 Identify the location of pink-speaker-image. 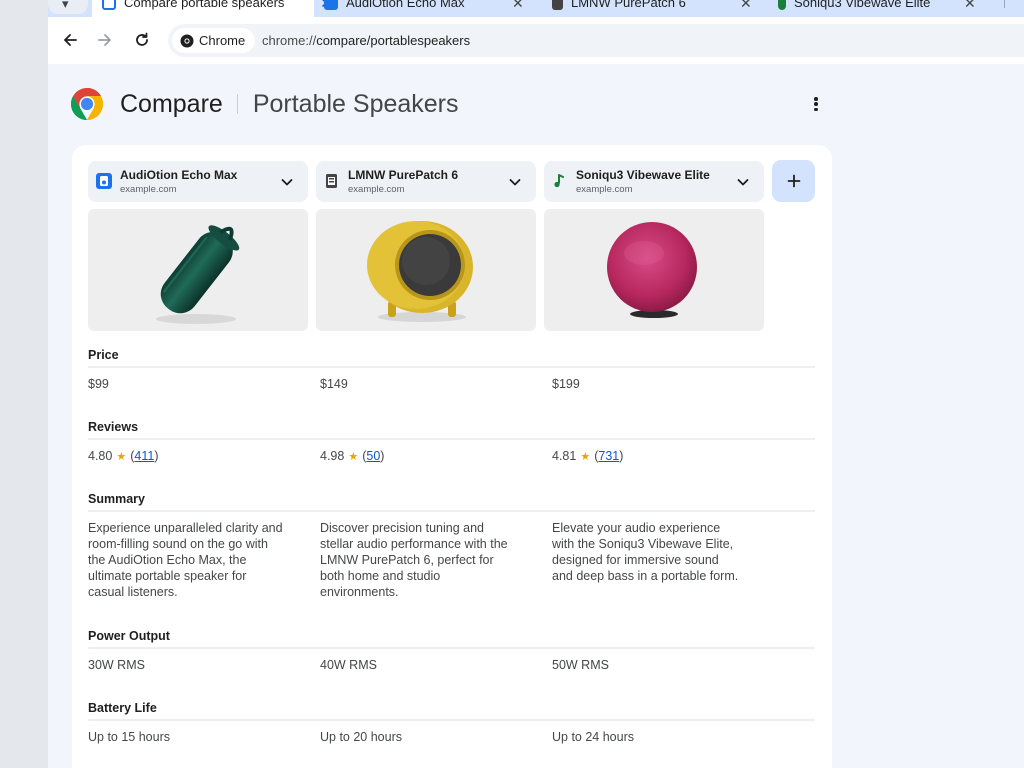
(652, 270).